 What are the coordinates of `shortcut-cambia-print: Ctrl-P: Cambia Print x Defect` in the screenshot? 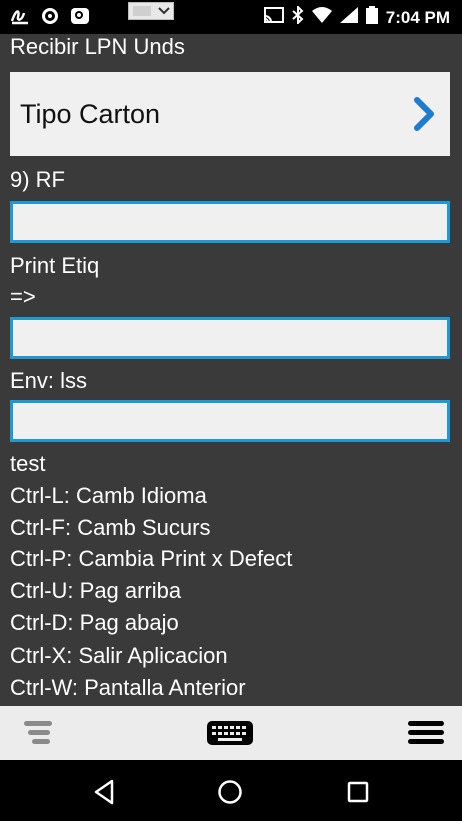 It's located at (151, 558).